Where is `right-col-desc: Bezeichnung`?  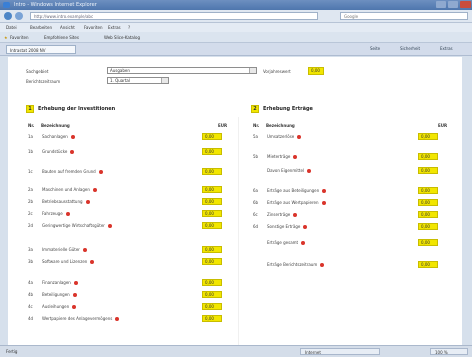 right-col-desc: Bezeichnung is located at coordinates (280, 125).